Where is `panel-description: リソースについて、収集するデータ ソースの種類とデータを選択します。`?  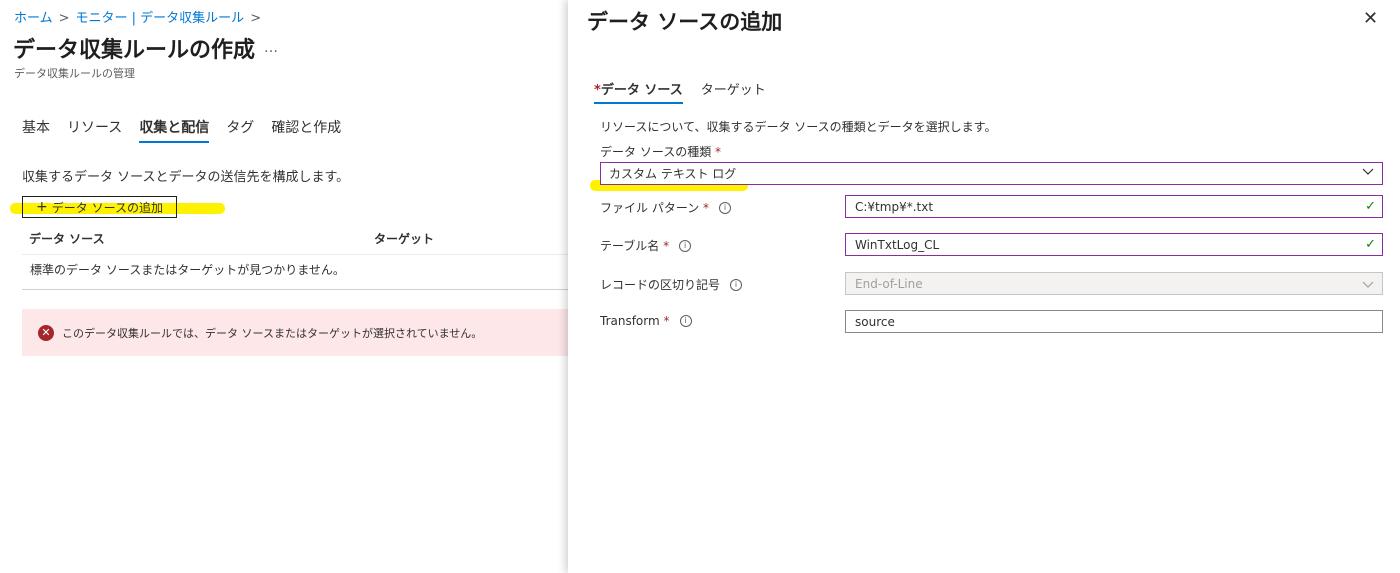 panel-description: リソースについて、収集するデータ ソースの種類とデータを選択します。 is located at coordinates (798, 127).